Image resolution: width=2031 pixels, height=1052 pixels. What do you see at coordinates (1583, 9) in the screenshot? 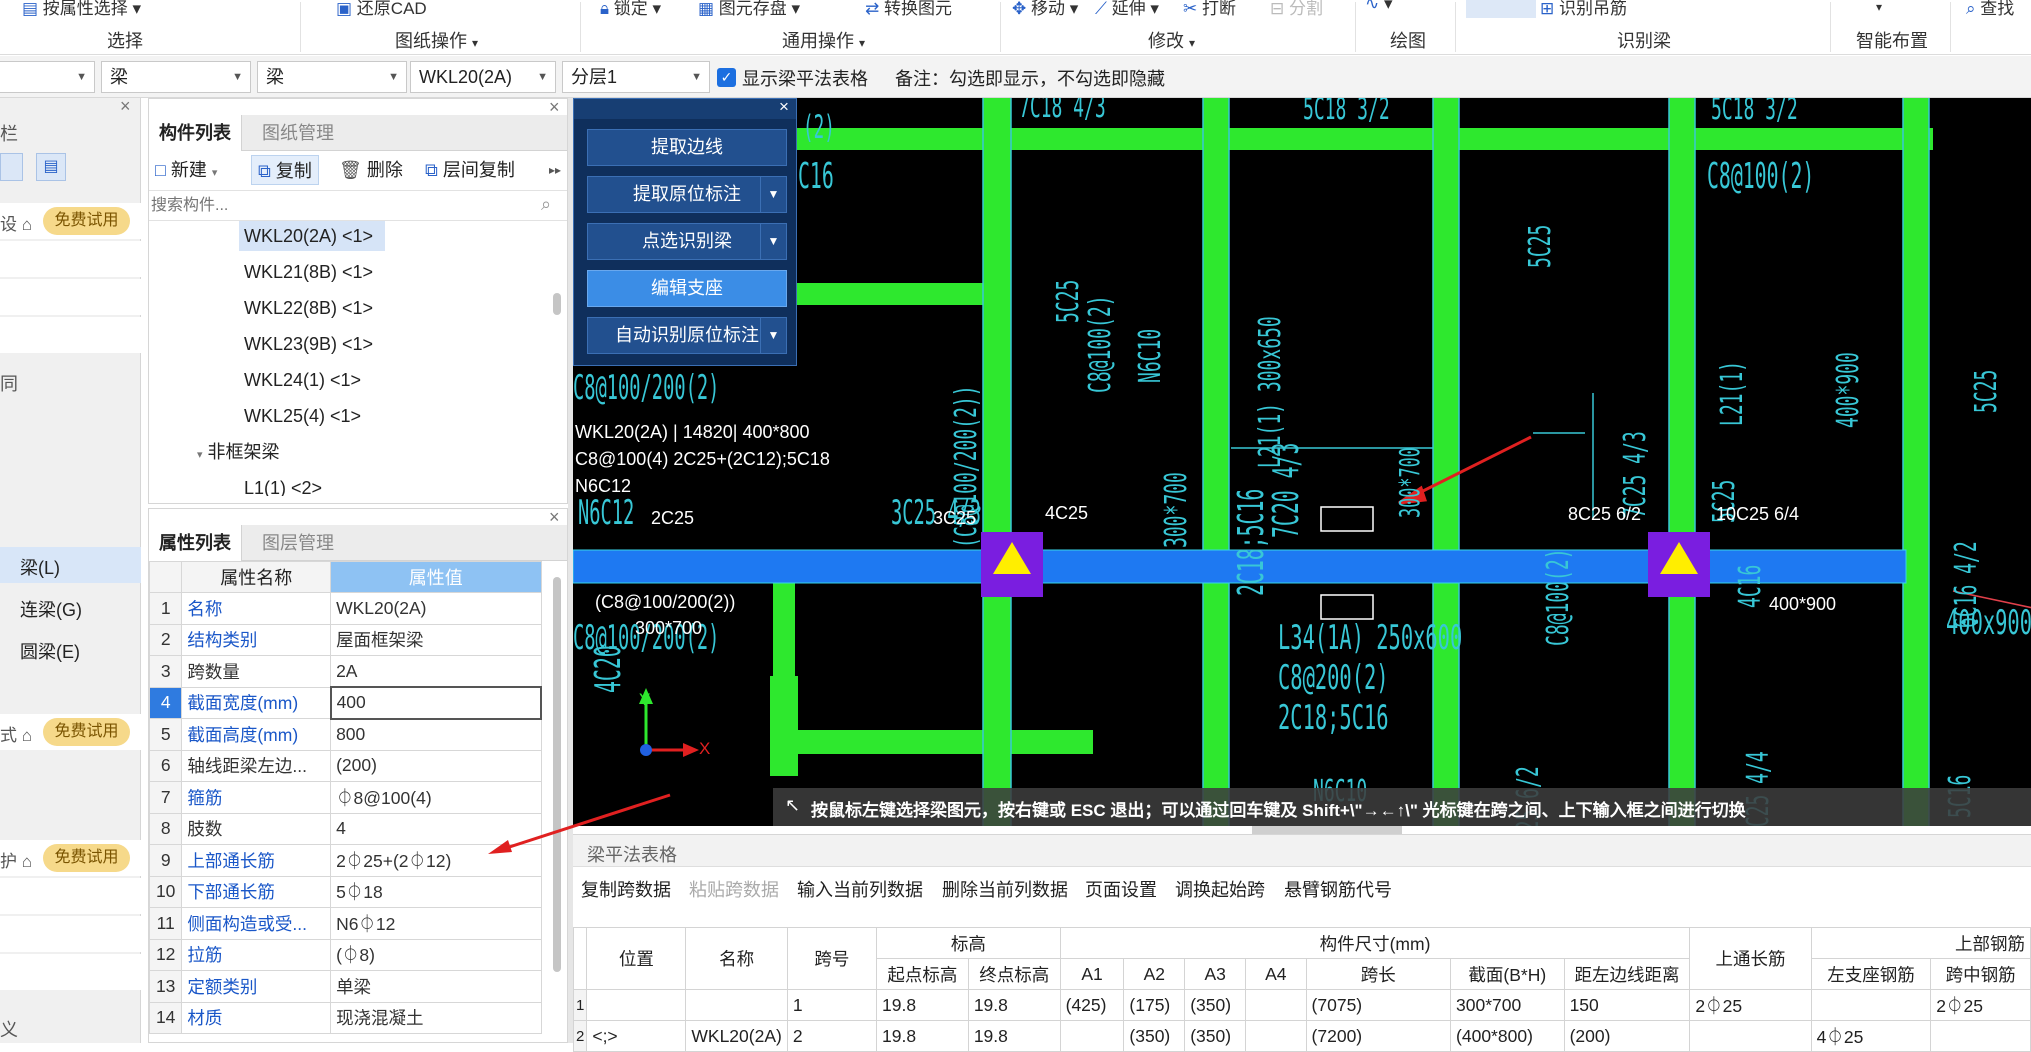
I see `identify-hanger-button: ⊞ 识别吊筋` at bounding box center [1583, 9].